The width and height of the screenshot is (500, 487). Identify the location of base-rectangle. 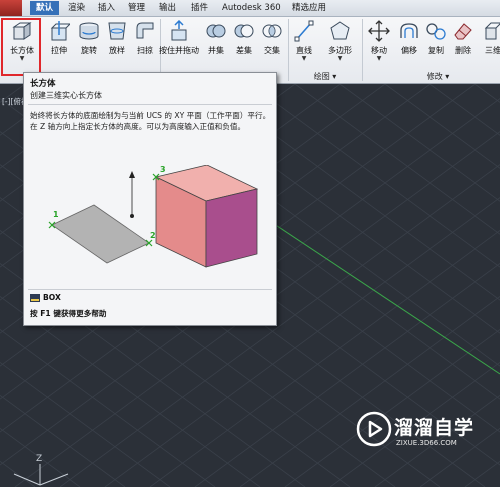
(100, 234).